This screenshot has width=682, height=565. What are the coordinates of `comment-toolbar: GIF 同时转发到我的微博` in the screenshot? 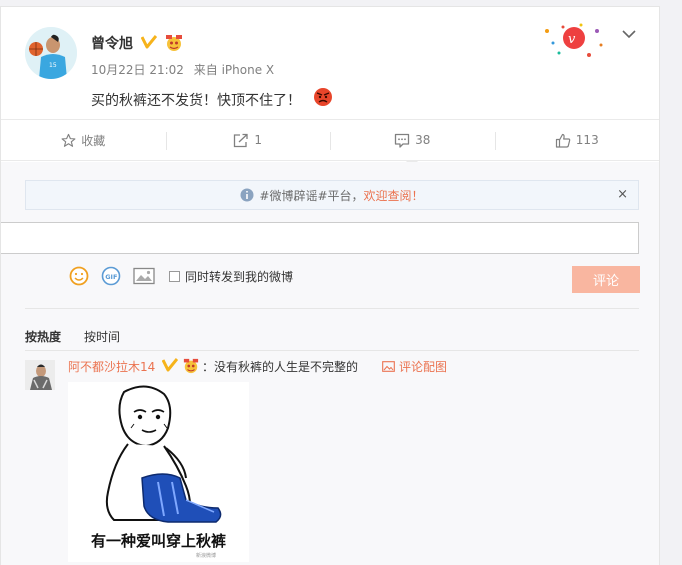 It's located at (181, 276).